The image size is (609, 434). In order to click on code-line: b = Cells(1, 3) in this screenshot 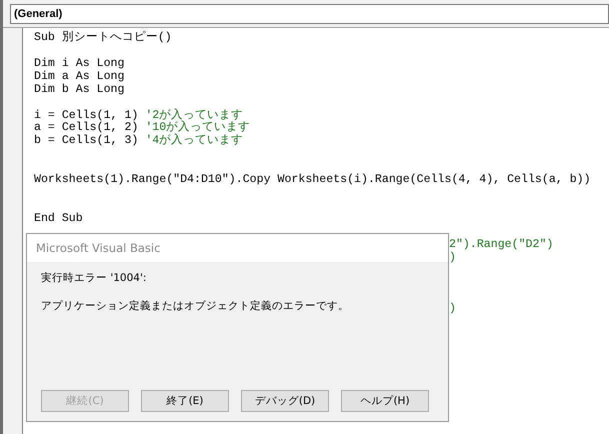, I will do `click(87, 141)`.